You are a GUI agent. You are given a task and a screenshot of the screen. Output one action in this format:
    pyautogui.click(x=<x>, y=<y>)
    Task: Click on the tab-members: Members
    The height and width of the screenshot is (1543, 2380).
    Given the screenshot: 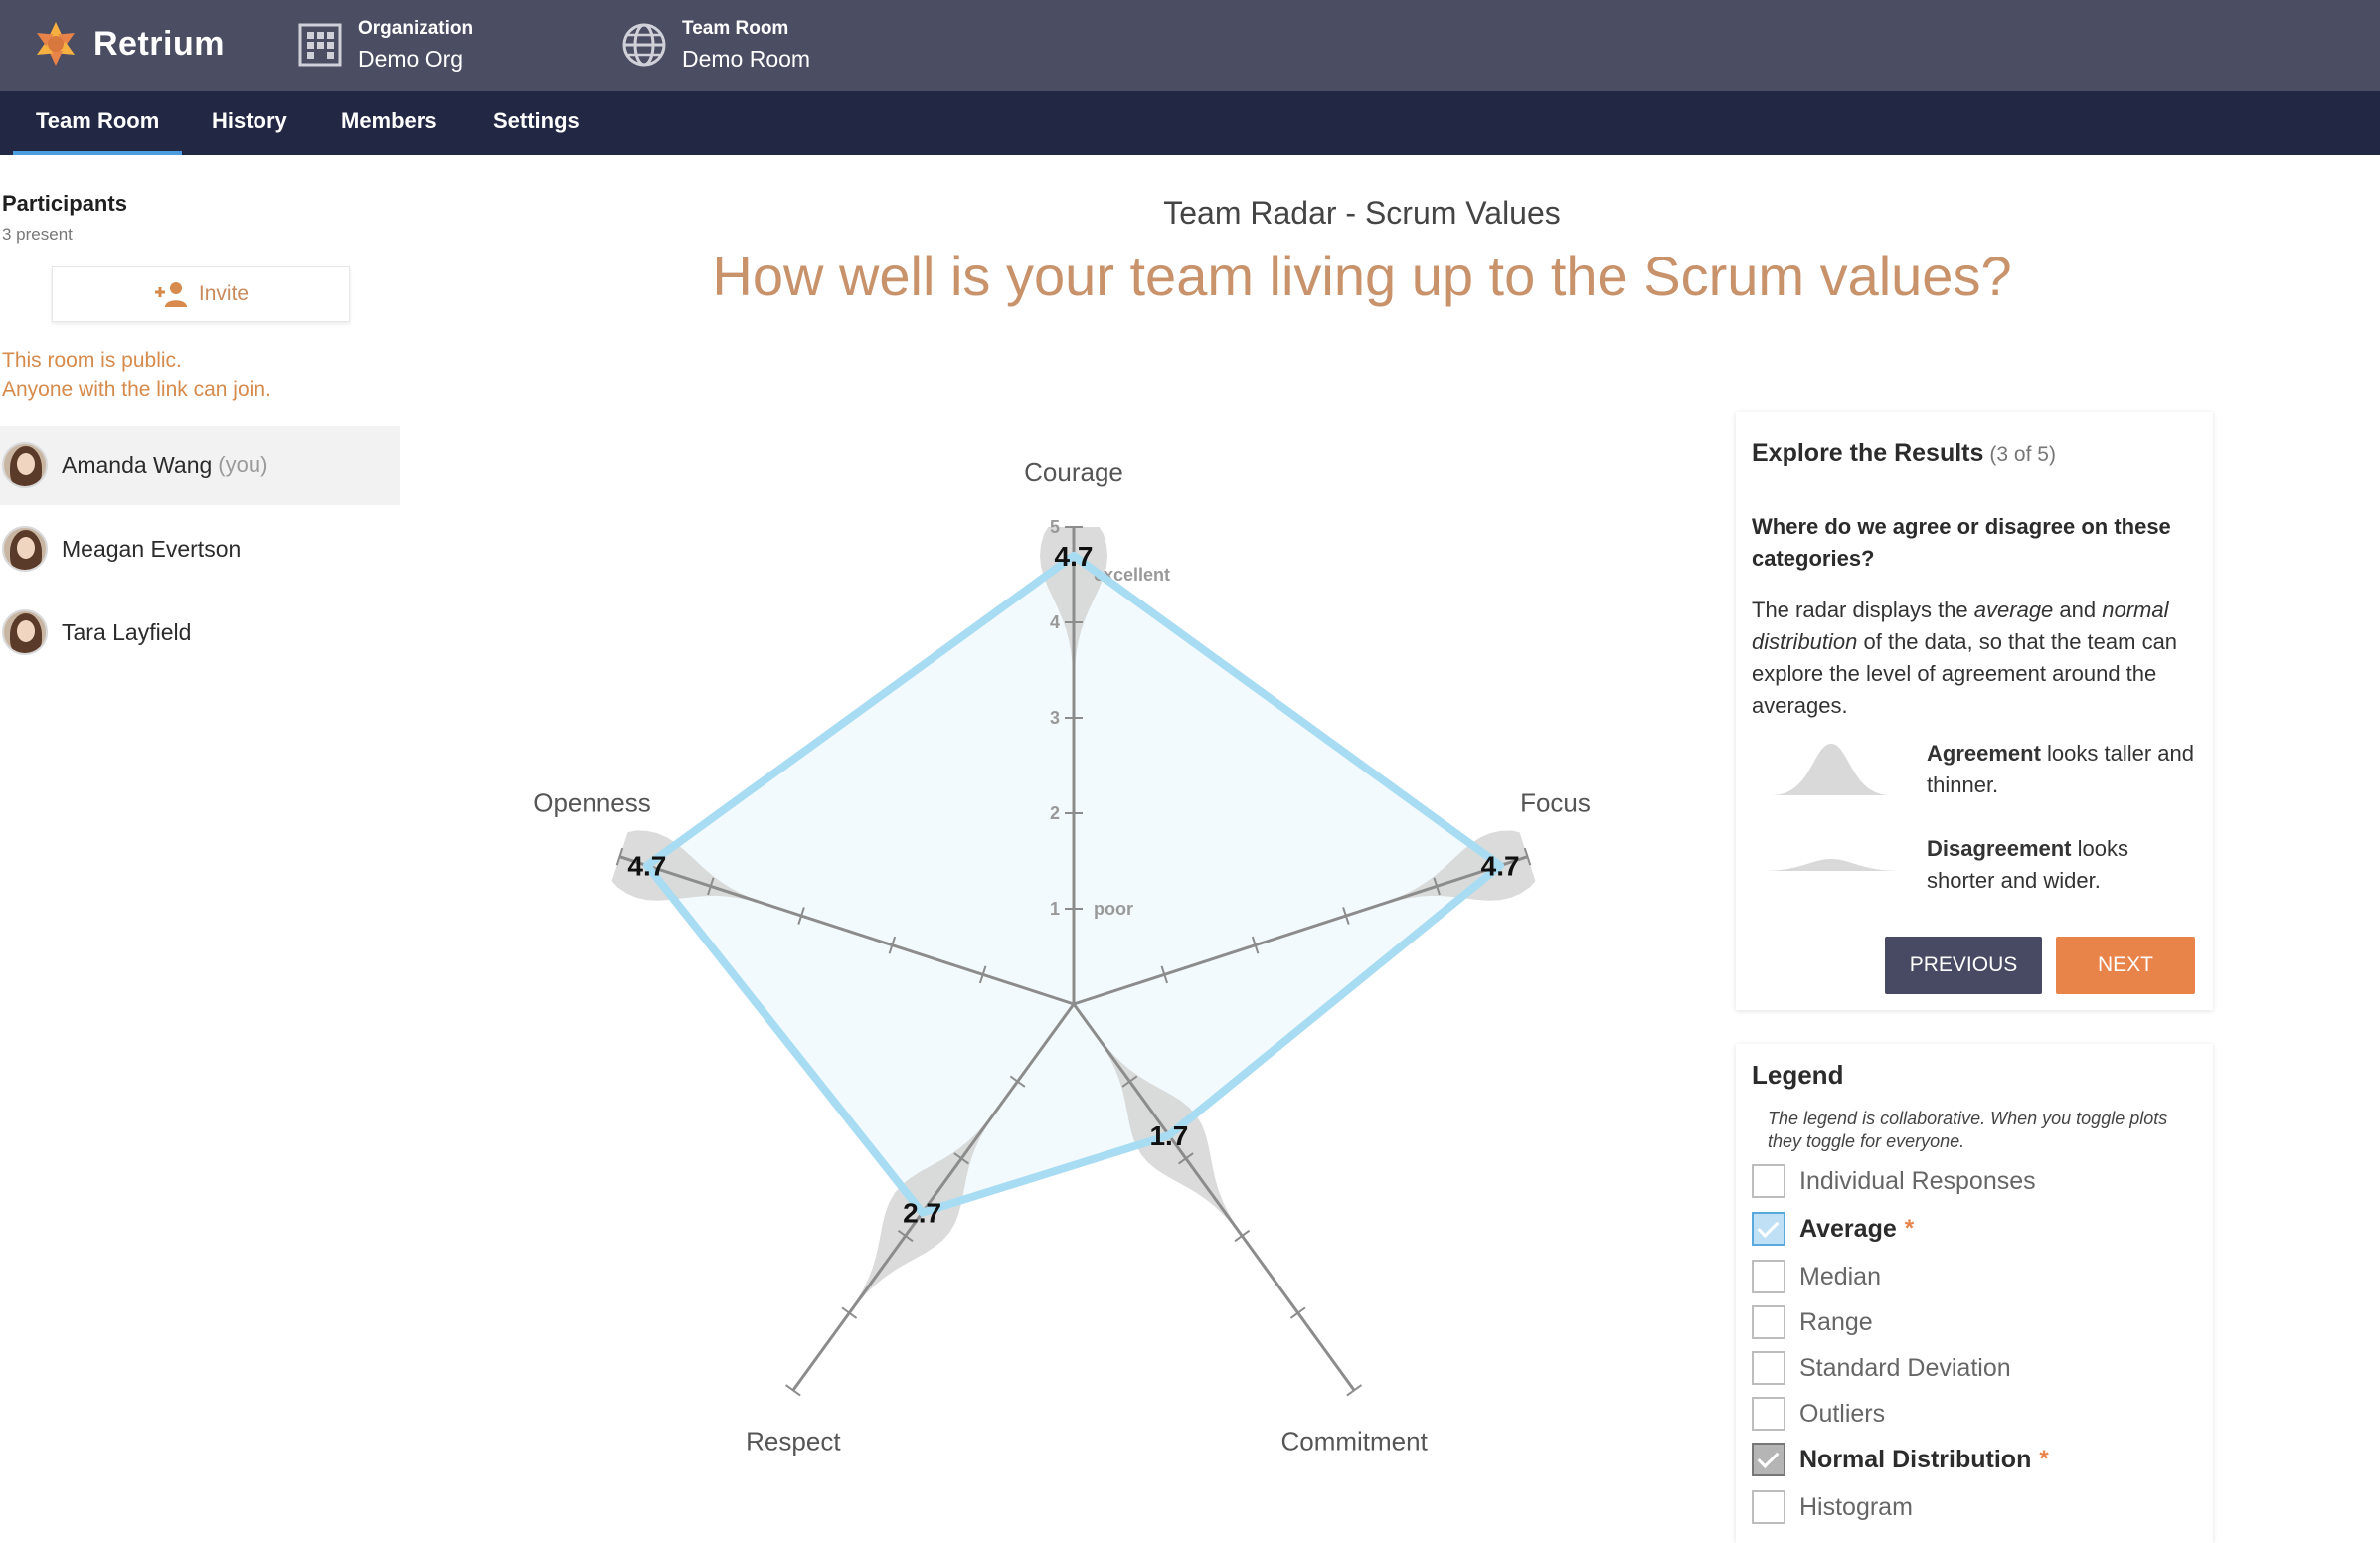 What is the action you would take?
    pyautogui.click(x=389, y=123)
    